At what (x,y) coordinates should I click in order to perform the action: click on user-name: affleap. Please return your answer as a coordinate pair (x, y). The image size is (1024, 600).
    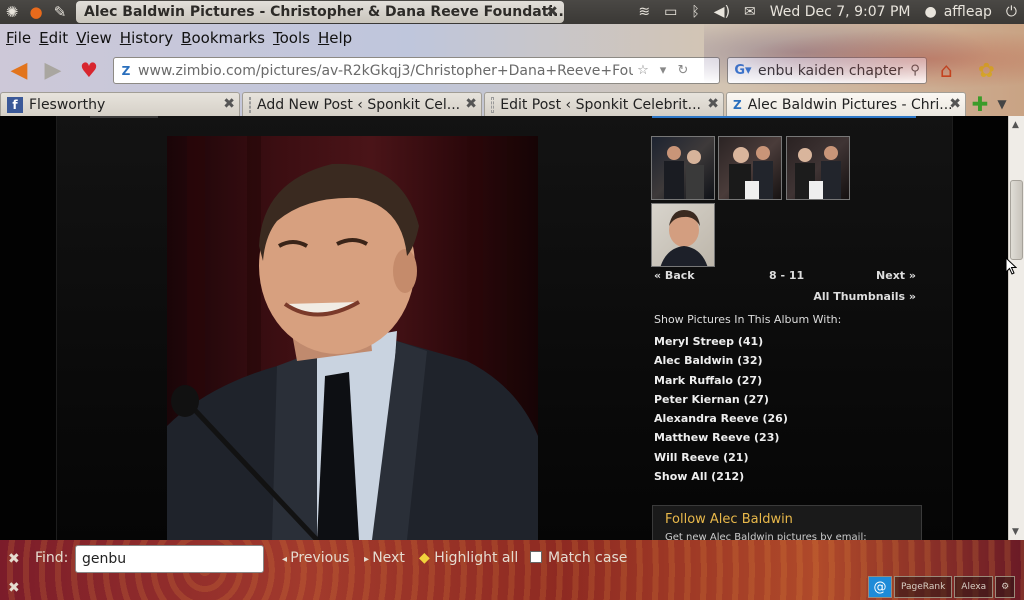
    Looking at the image, I should click on (971, 12).